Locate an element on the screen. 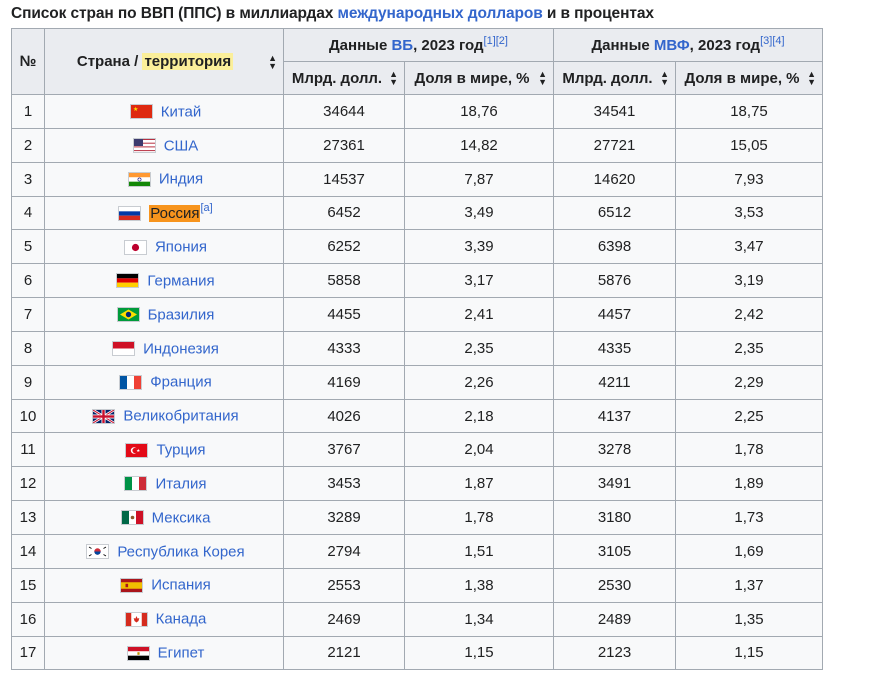 The height and width of the screenshot is (682, 871). wb-reference-link: [1][2] is located at coordinates (496, 41).